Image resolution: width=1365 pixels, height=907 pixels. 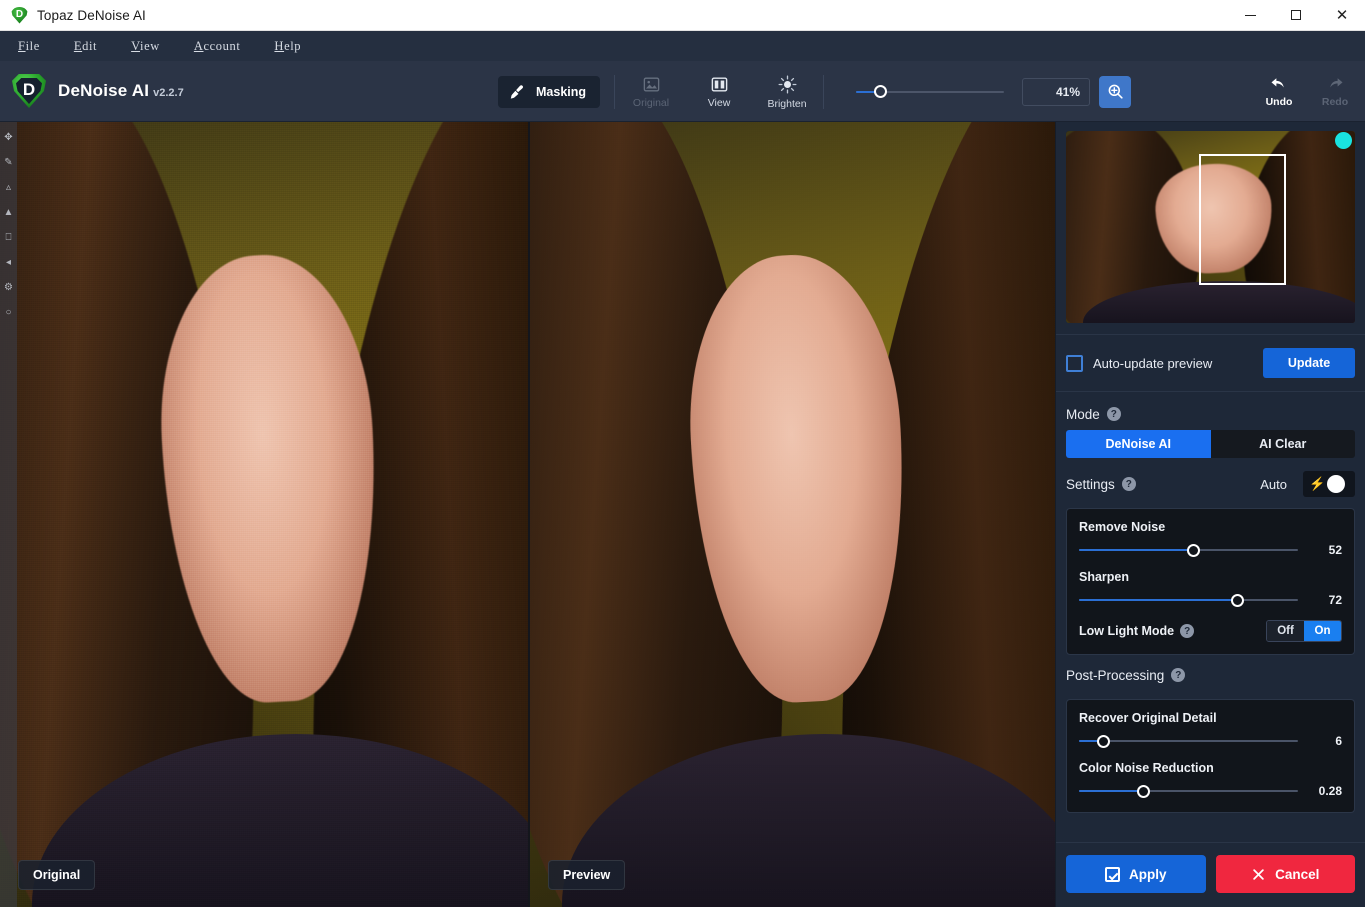 I want to click on zoom-in-icon, so click(x=1115, y=91).